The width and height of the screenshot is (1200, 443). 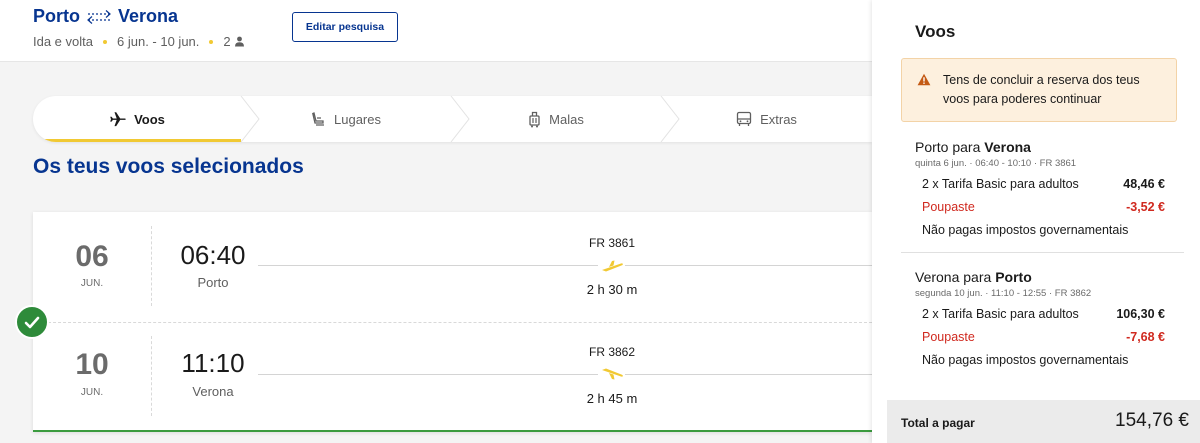 I want to click on segment-to: Verona, so click(x=1007, y=147).